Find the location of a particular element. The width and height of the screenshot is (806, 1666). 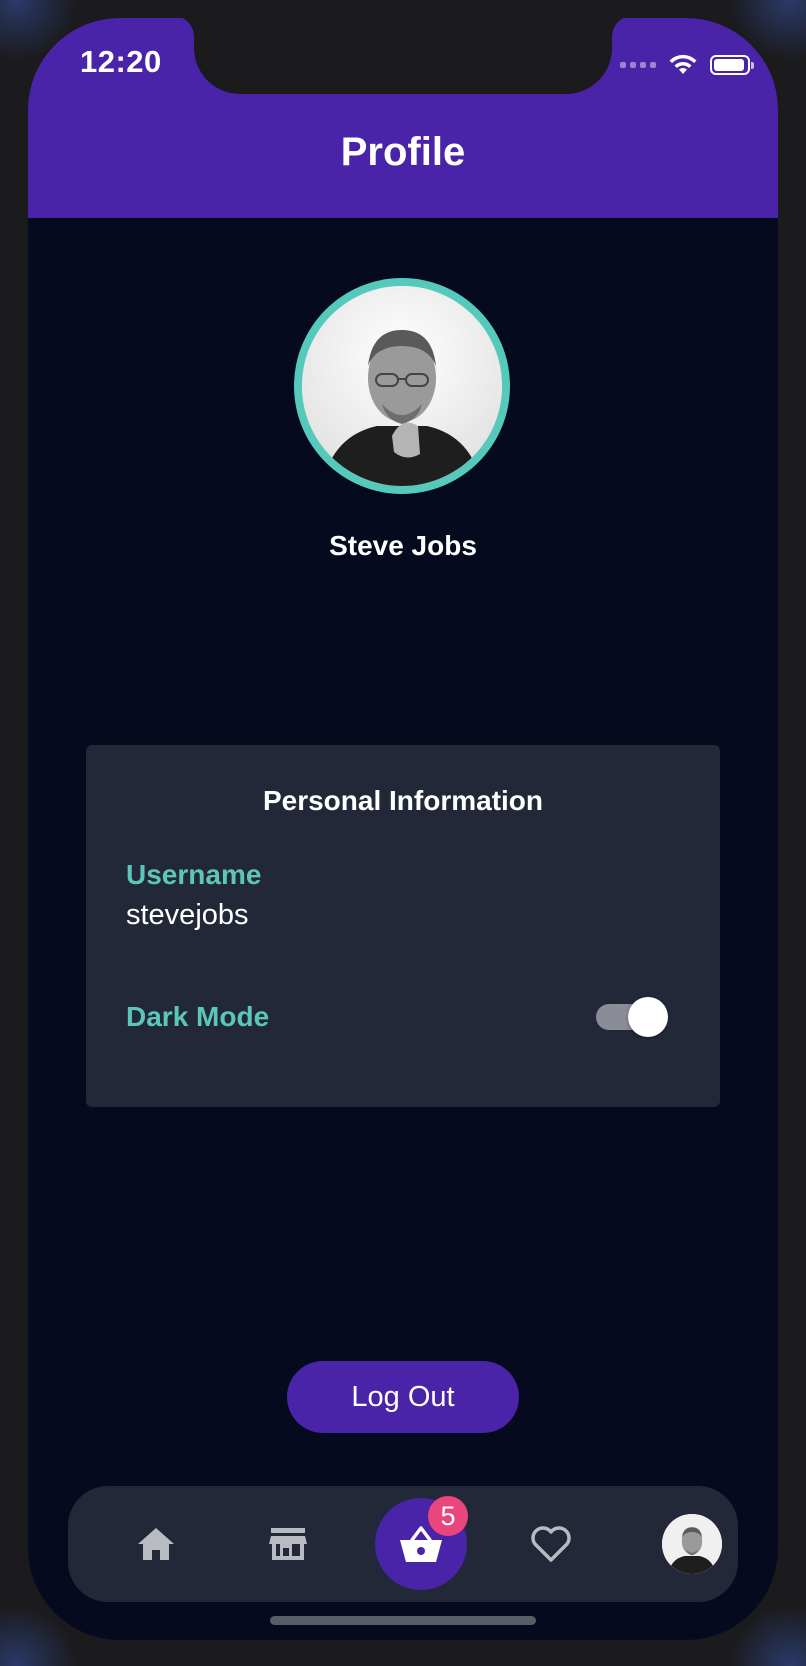

tab-store is located at coordinates (288, 1544).